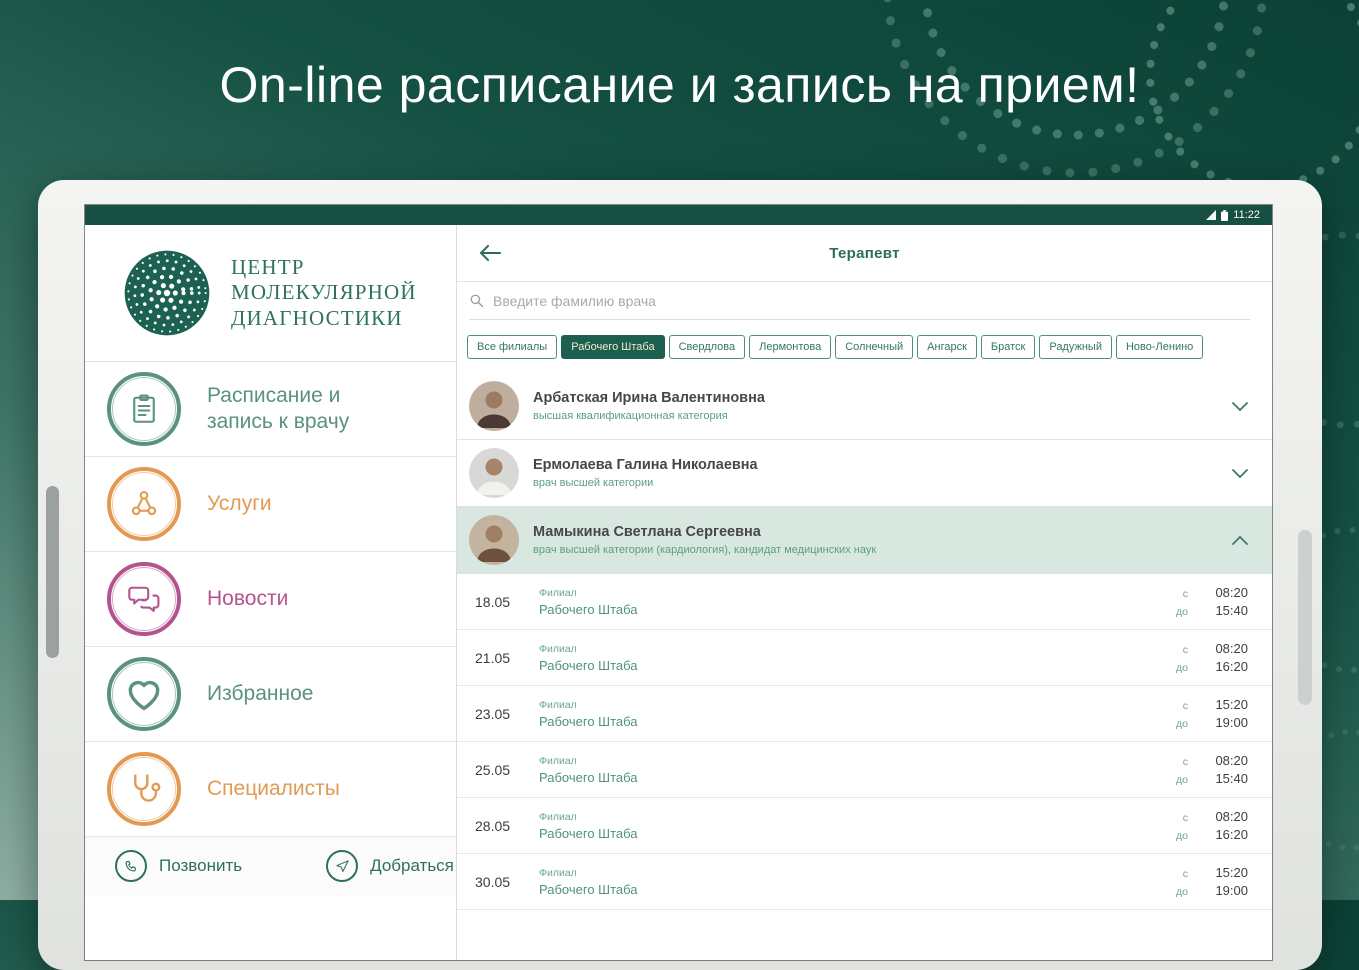 This screenshot has width=1359, height=970. Describe the element at coordinates (647, 532) in the screenshot. I see `doctor-name: Мамыкина Светлана Сергеевна` at that location.